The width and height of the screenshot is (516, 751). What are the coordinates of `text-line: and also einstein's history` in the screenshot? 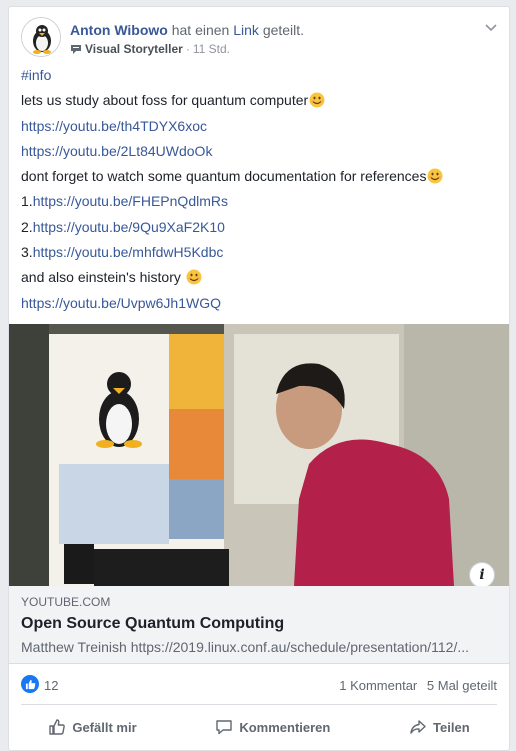 It's located at (101, 277).